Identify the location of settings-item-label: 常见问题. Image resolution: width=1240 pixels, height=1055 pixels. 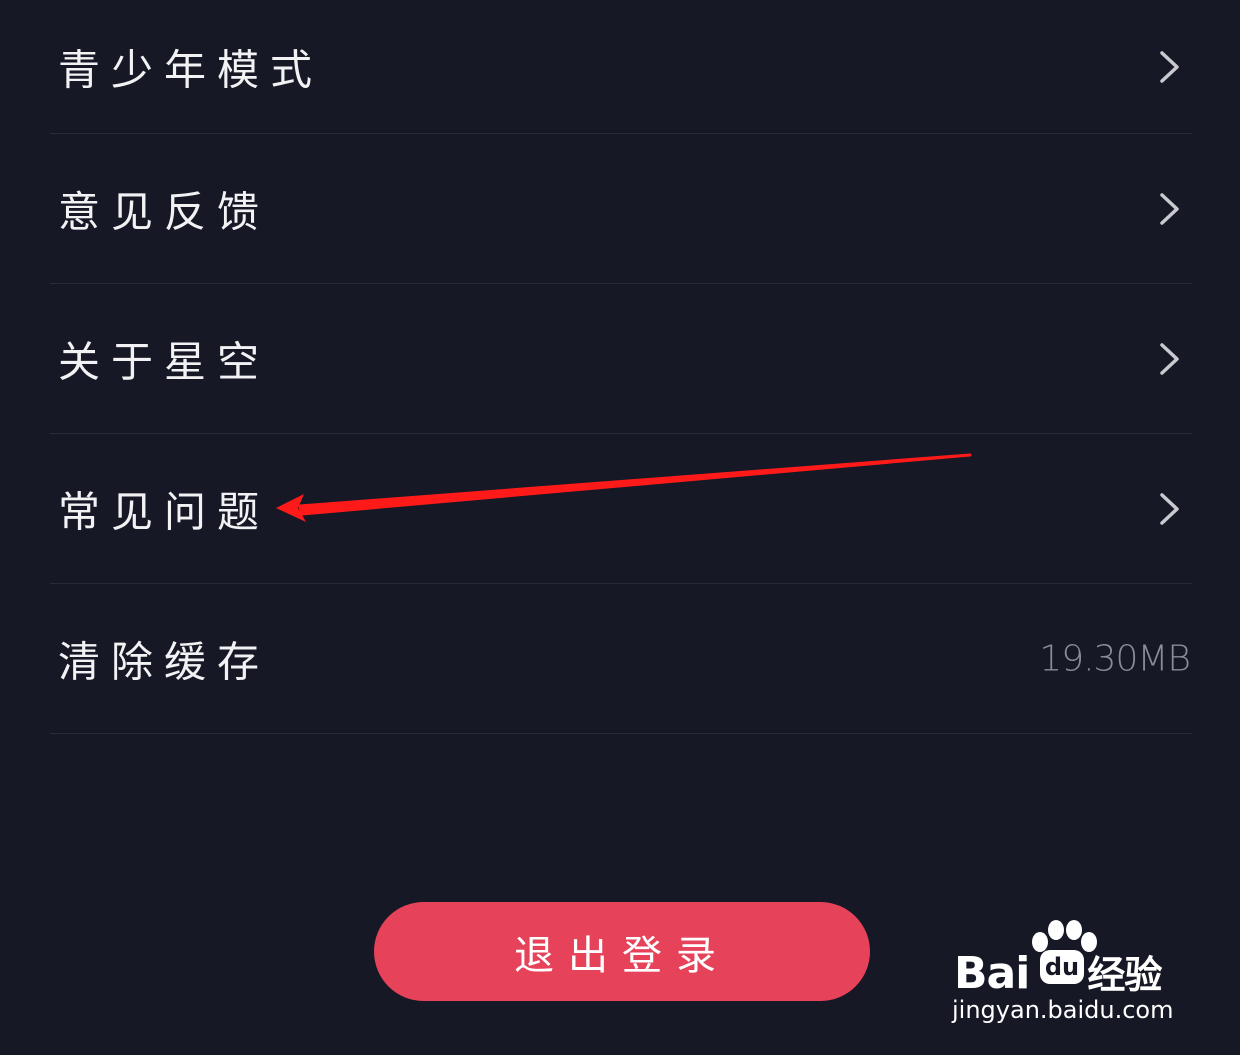
(164, 511).